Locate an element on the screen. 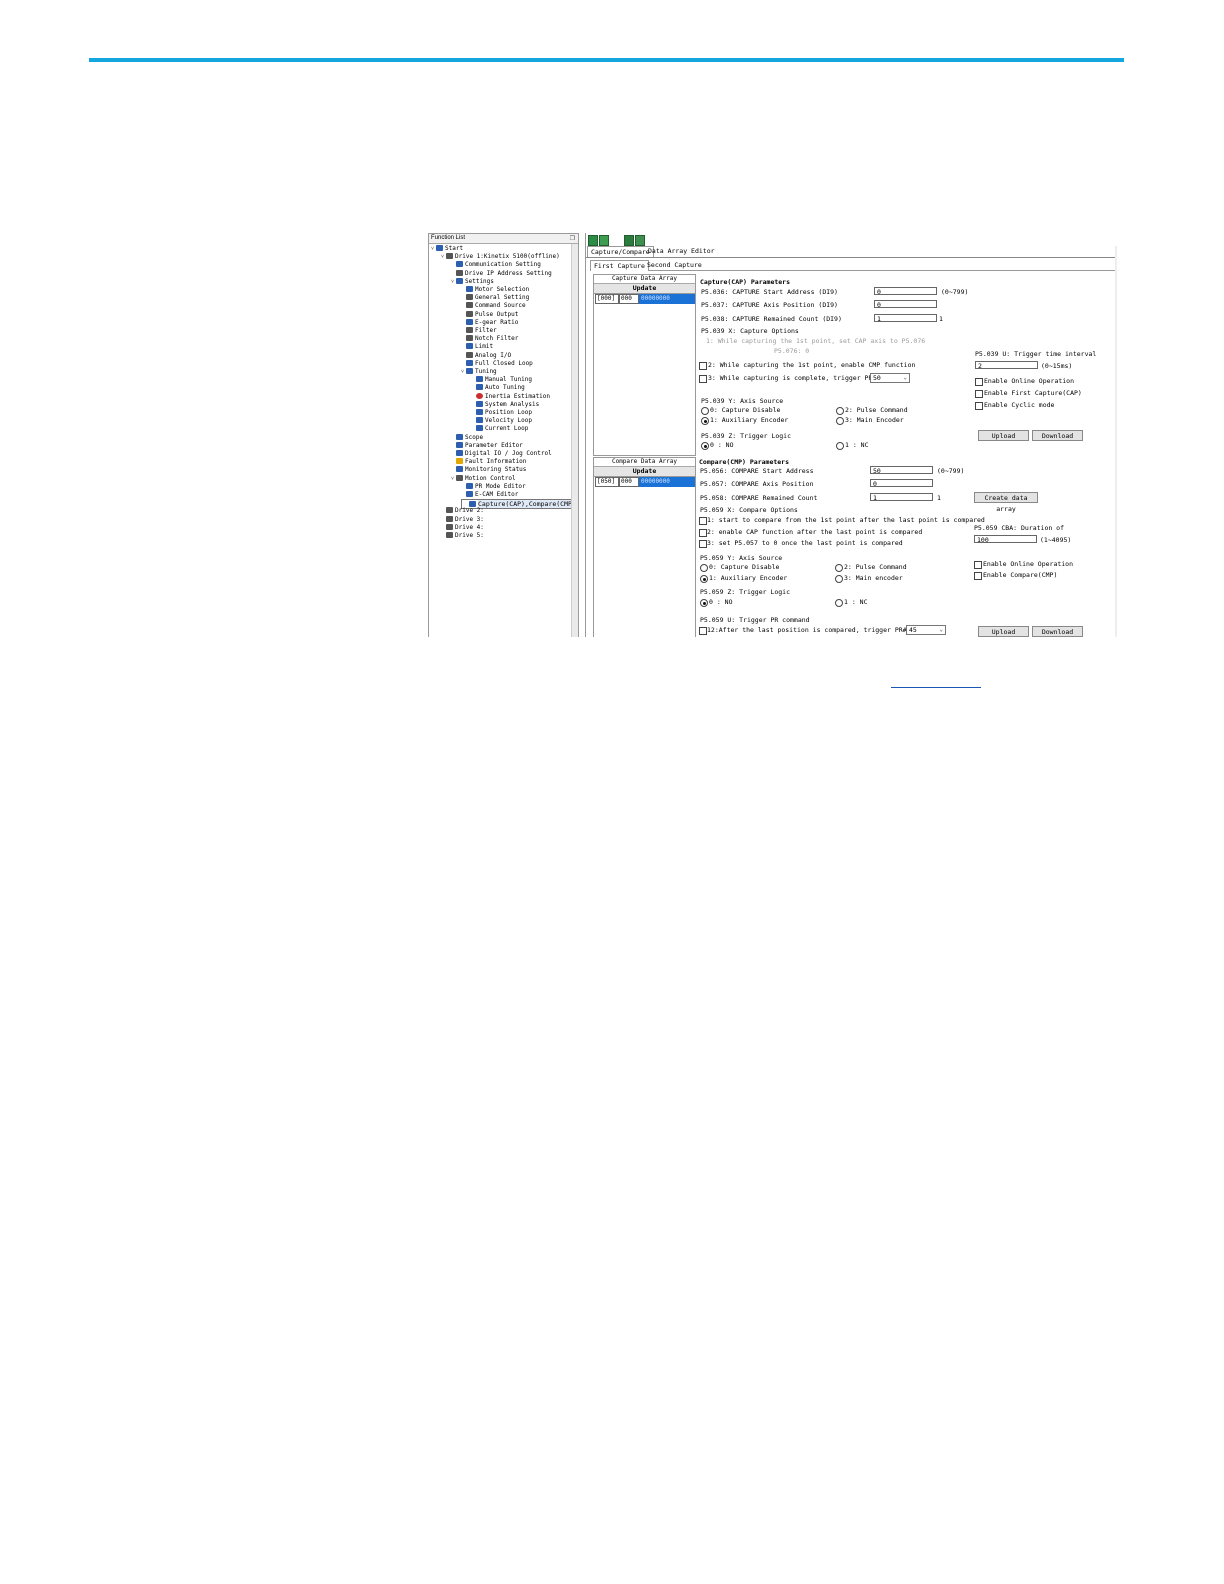 Image resolution: width=1224 pixels, height=1584 pixels. cap-axis-0-radio is located at coordinates (705, 411).